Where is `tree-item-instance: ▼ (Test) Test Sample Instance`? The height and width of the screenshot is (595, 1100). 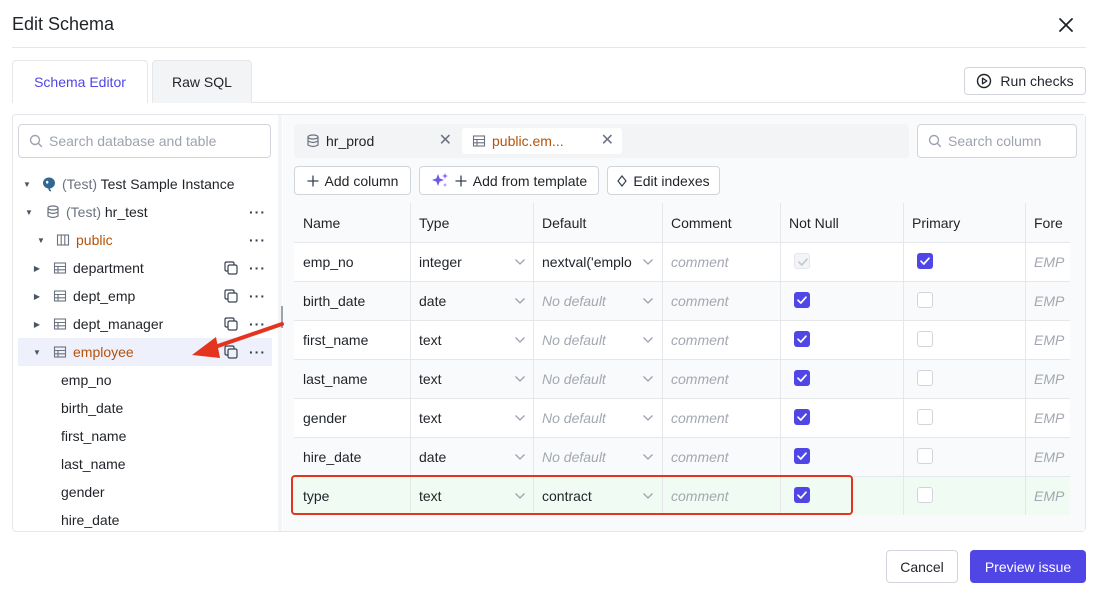 tree-item-instance: ▼ (Test) Test Sample Instance is located at coordinates (145, 184).